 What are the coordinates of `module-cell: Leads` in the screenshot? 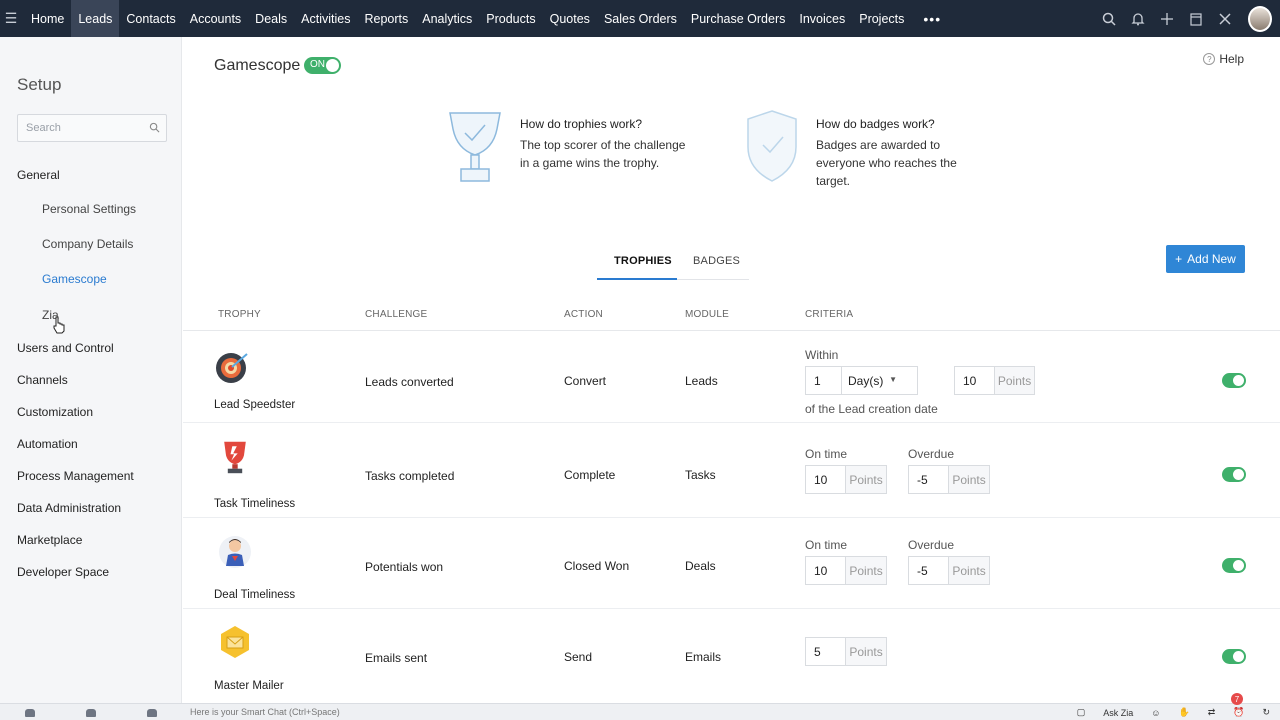 It's located at (701, 381).